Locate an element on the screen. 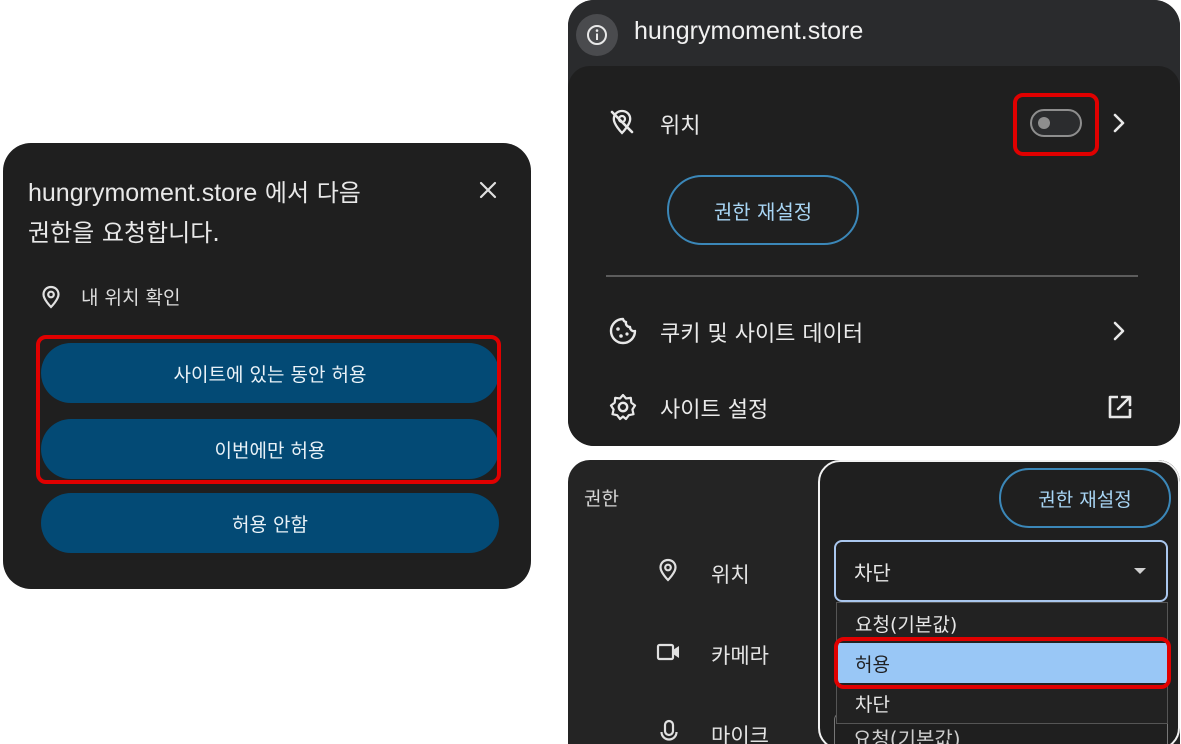 This screenshot has width=1181, height=744. allow-while-visiting-button: 사이트에 있는 동안 허용 is located at coordinates (270, 373).